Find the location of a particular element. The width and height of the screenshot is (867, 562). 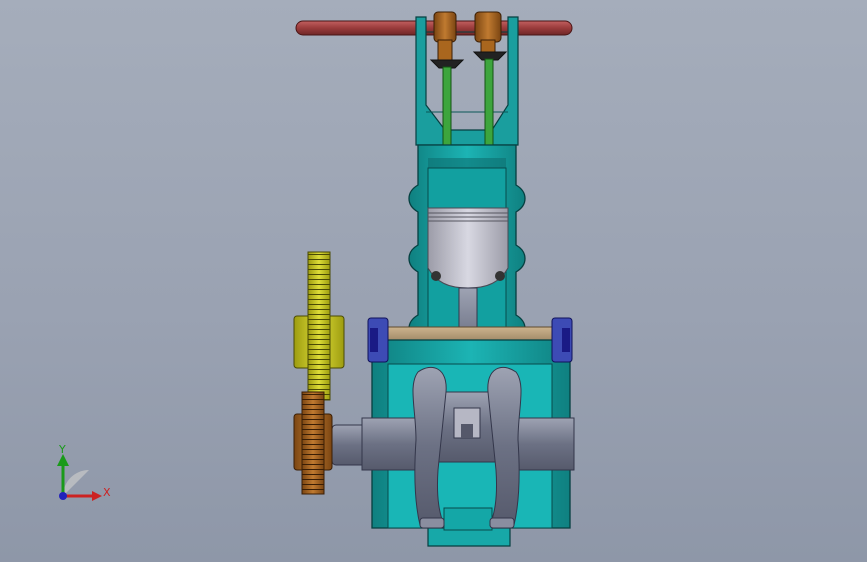

z-axis-dot is located at coordinates (63, 496).